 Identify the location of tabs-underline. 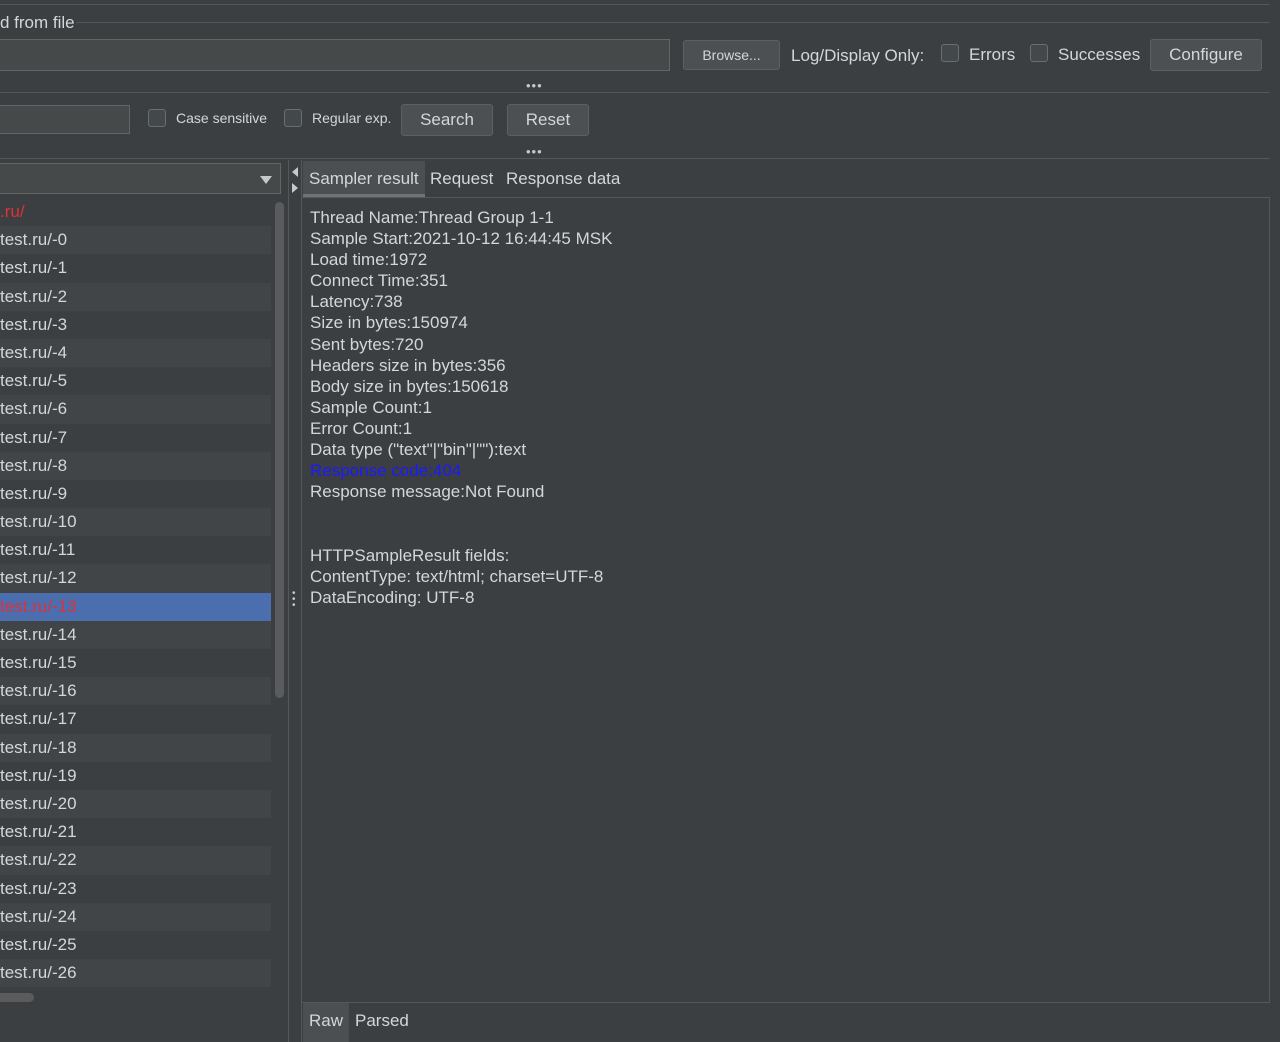
(786, 197).